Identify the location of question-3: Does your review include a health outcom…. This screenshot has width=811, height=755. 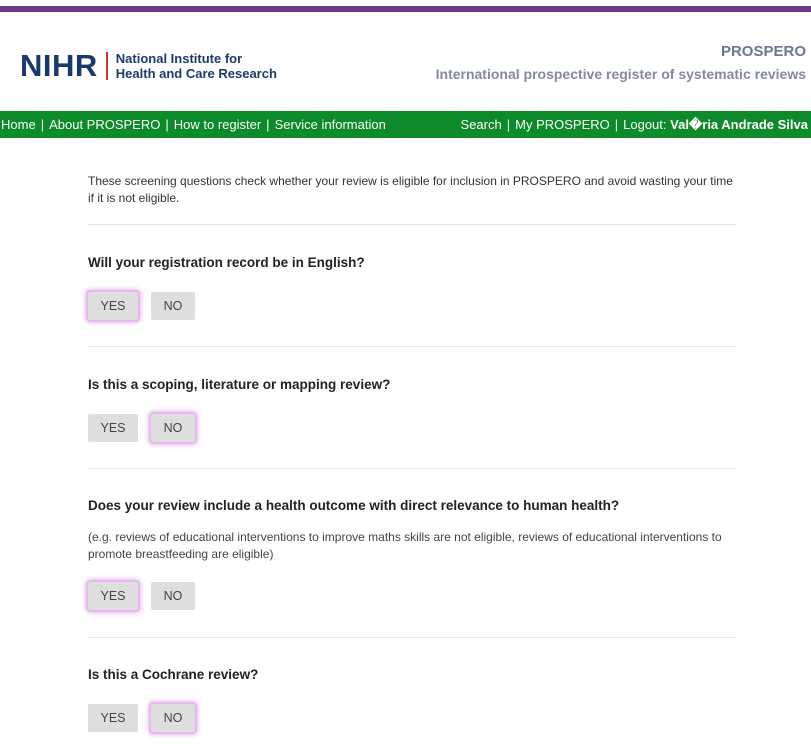
(354, 505).